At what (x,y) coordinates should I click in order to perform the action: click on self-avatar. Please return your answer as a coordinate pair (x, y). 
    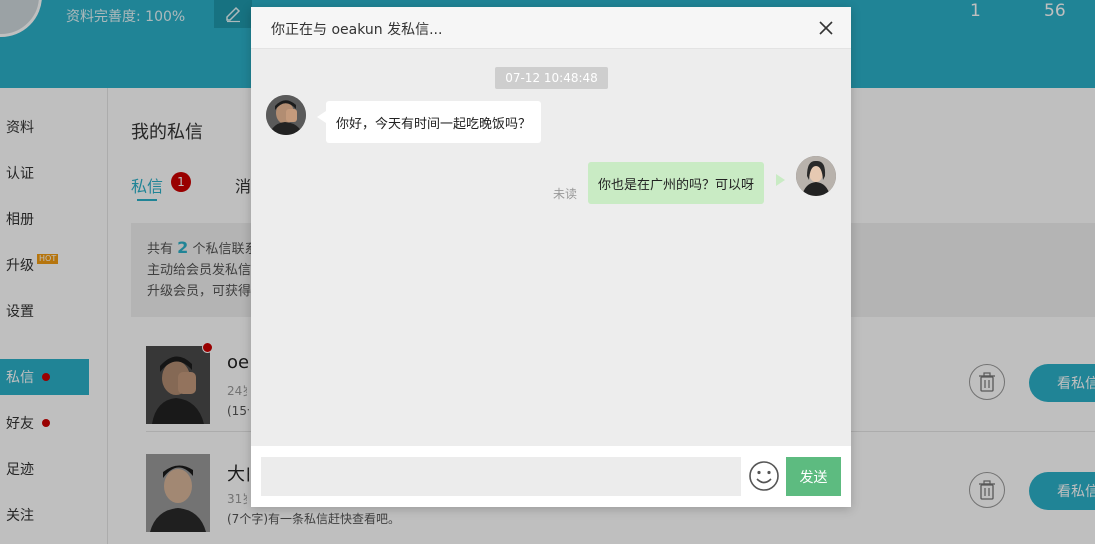
    Looking at the image, I should click on (816, 176).